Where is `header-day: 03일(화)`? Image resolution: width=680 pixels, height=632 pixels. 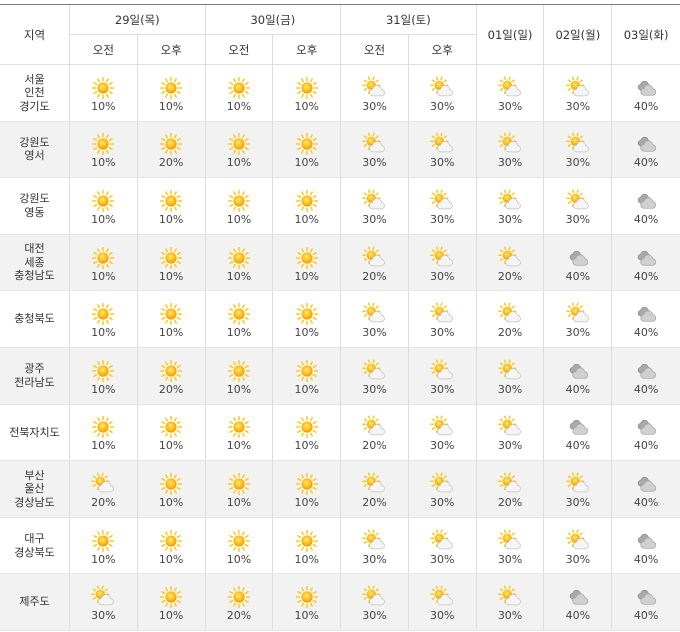 header-day: 03일(화) is located at coordinates (646, 35).